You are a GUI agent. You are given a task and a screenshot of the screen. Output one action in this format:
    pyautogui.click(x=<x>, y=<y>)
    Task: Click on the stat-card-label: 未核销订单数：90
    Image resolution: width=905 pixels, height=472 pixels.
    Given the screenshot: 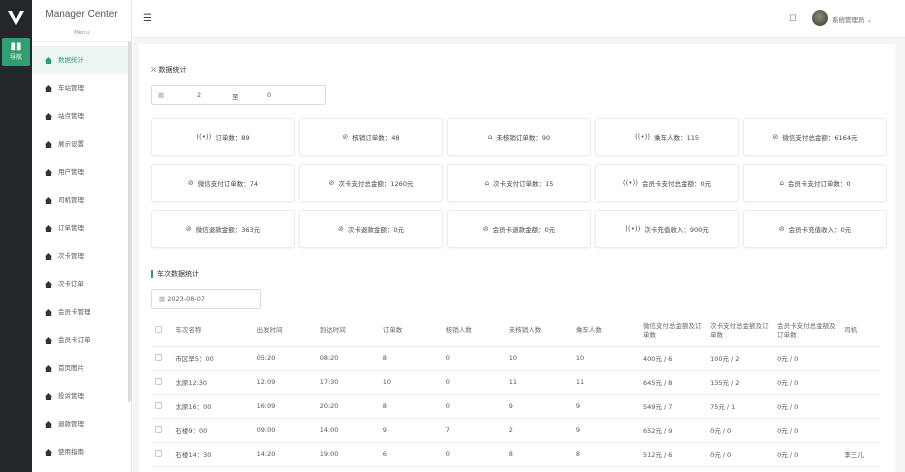 What is the action you would take?
    pyautogui.click(x=523, y=138)
    